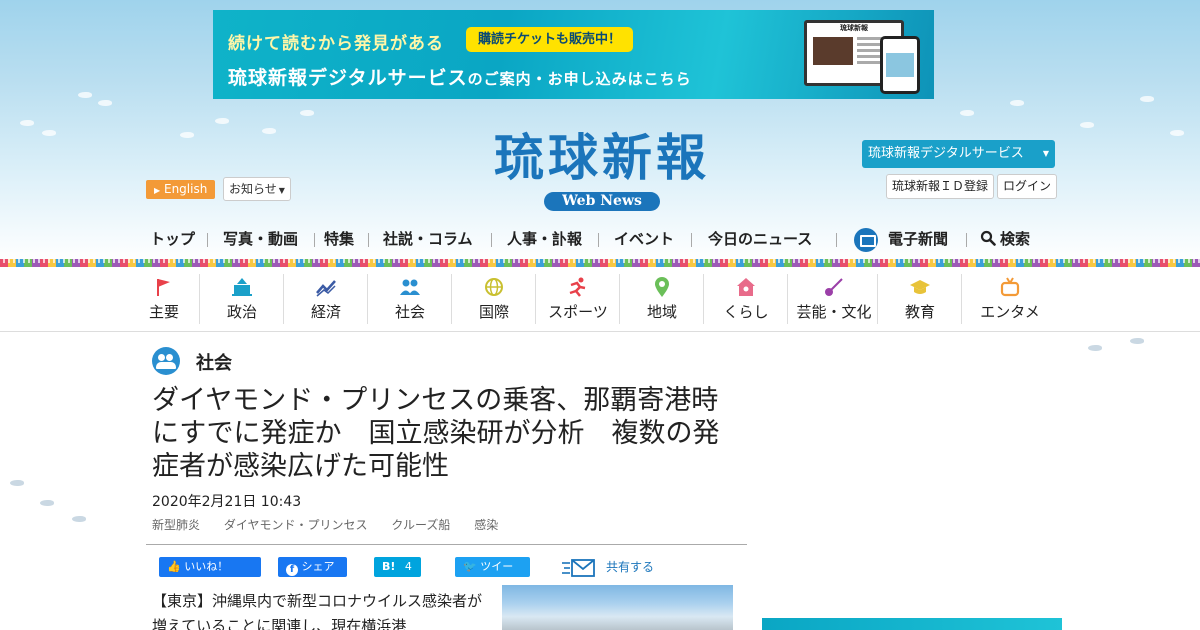 The height and width of the screenshot is (630, 1200). I want to click on hatena-bookmark-button: B! 4, so click(397, 567).